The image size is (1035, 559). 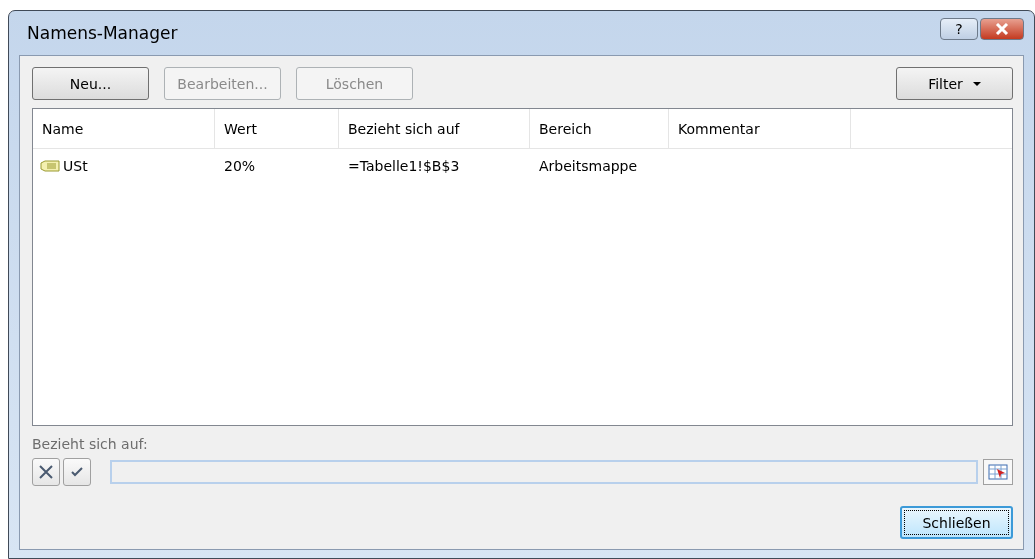 I want to click on checkmark-icon, so click(x=77, y=472).